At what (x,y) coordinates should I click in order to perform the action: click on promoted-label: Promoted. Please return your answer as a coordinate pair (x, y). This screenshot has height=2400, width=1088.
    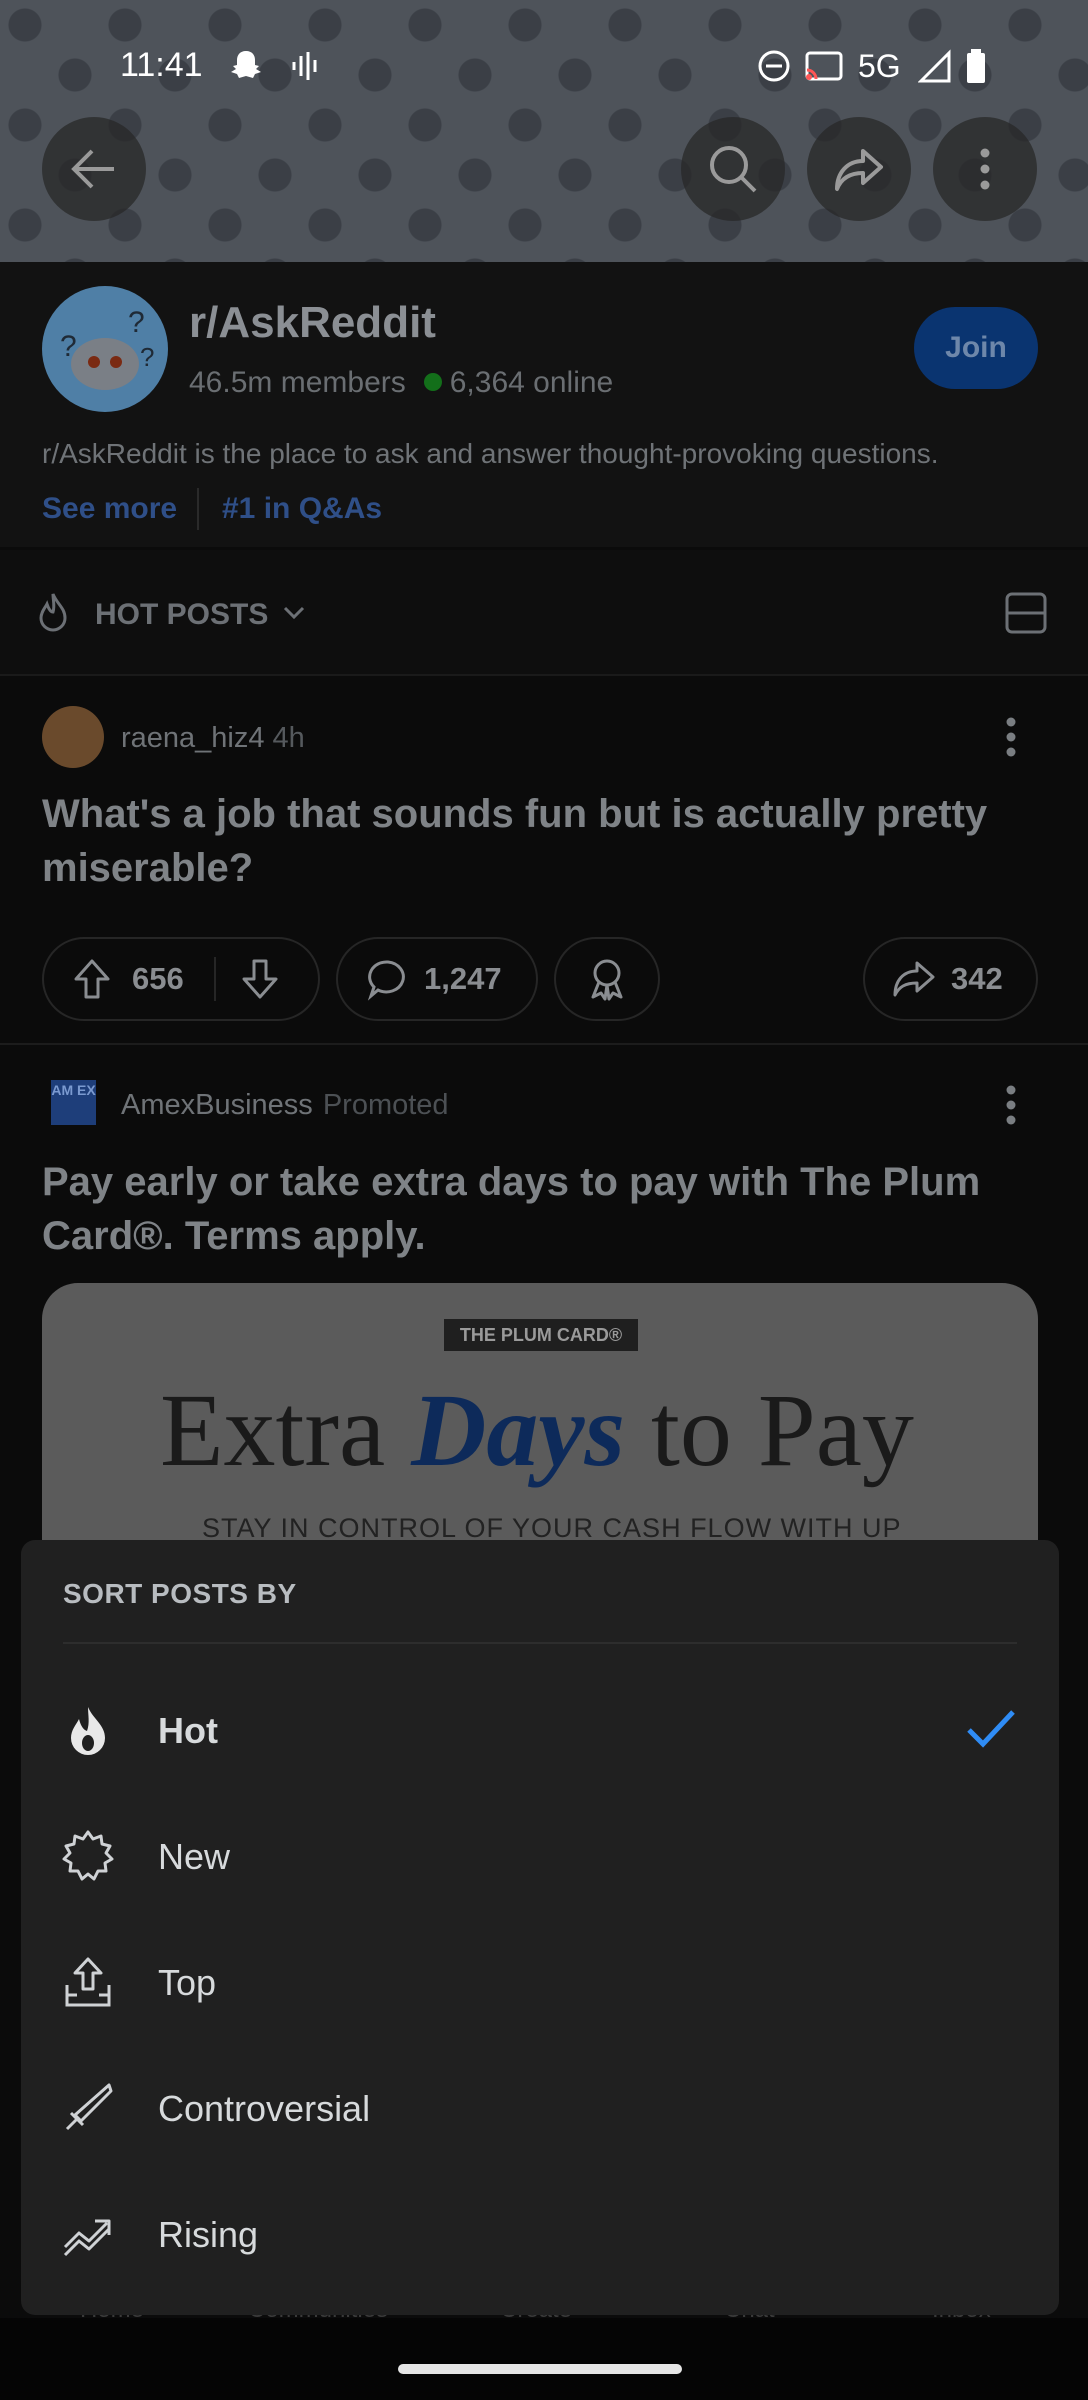
    Looking at the image, I should click on (385, 1105).